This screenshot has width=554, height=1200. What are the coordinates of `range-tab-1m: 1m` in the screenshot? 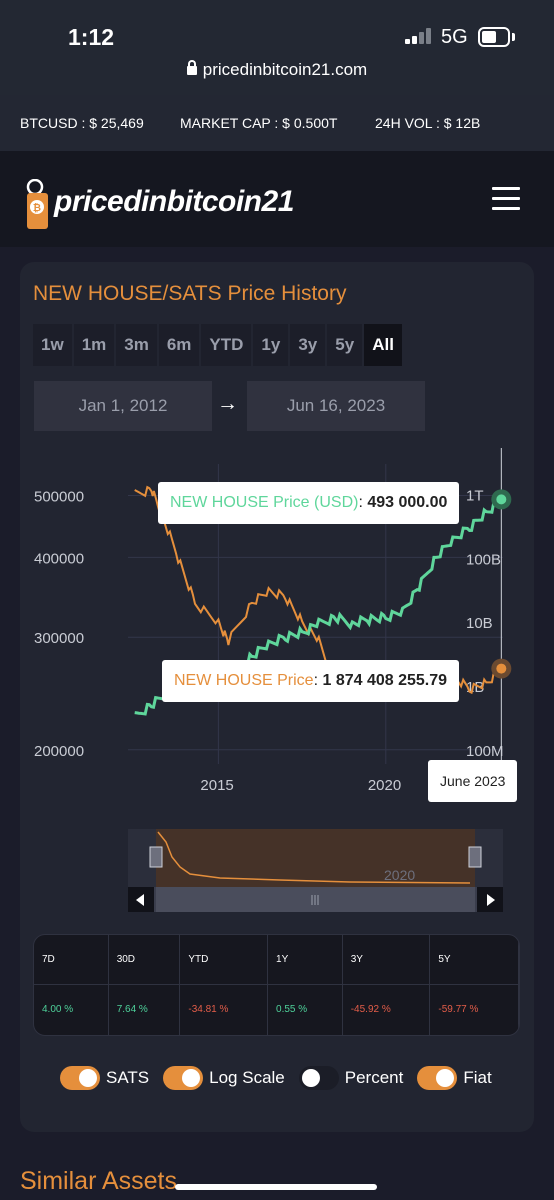 It's located at (94, 345).